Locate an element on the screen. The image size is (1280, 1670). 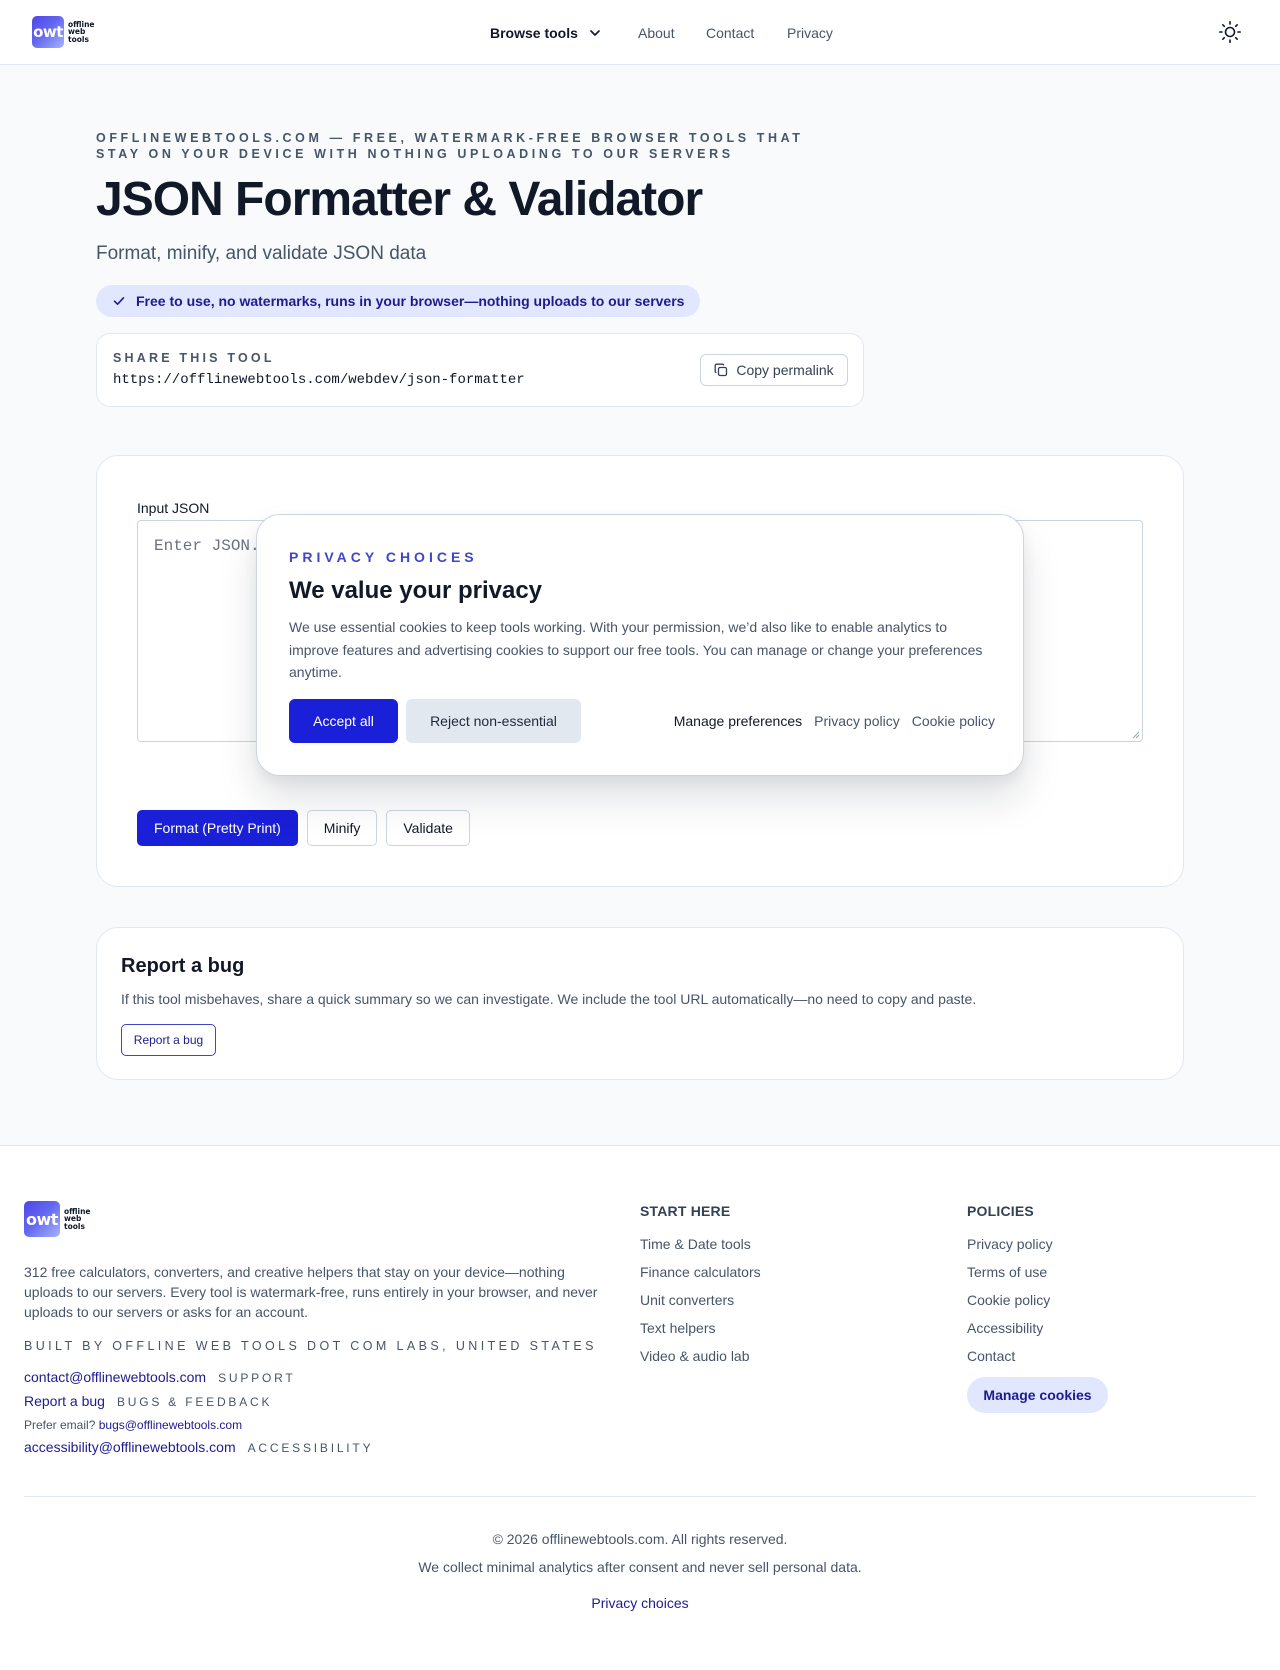
copy-permalink-button: Copy permalink is located at coordinates (774, 370).